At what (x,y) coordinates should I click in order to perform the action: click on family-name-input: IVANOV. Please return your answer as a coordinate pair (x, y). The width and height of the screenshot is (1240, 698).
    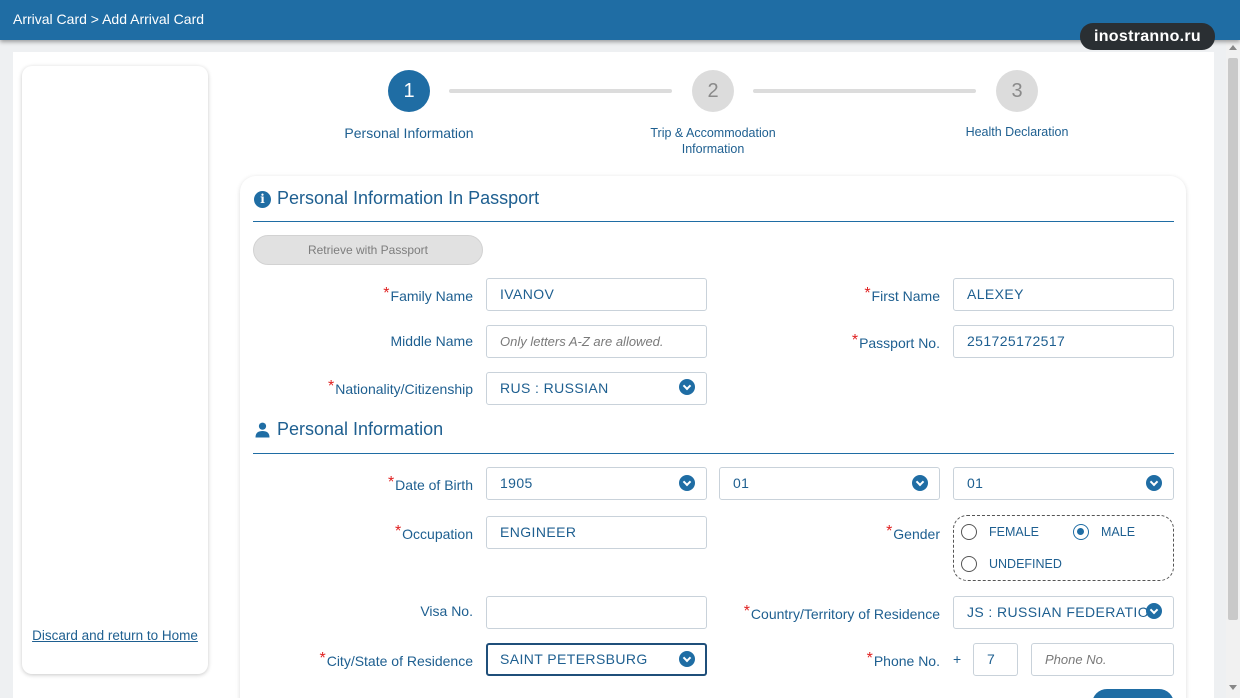
    Looking at the image, I should click on (596, 294).